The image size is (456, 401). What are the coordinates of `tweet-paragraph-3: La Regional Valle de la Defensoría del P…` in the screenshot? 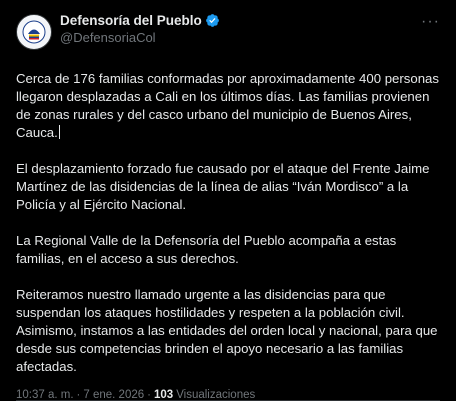 It's located at (206, 249).